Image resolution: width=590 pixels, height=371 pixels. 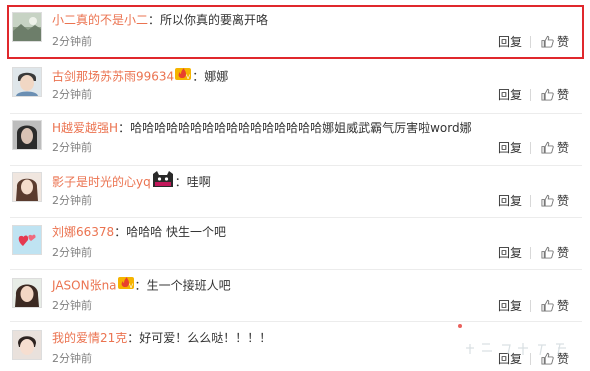 I want to click on boy-avatar, so click(x=27, y=82).